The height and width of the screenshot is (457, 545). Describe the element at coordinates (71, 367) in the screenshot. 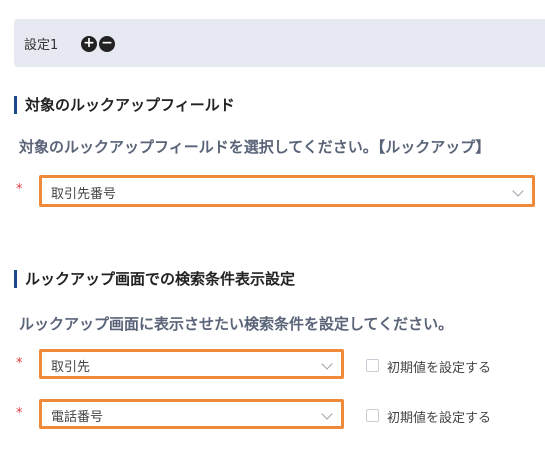

I see `search-condition-select-1-value: 取引先` at that location.